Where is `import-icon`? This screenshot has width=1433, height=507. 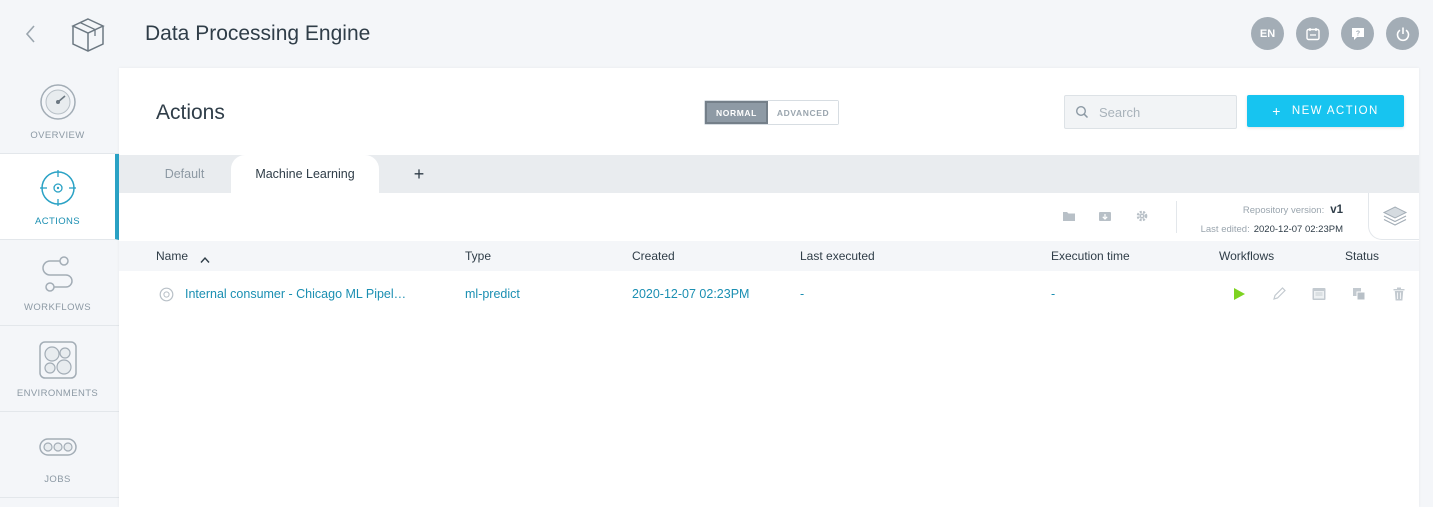 import-icon is located at coordinates (1105, 216).